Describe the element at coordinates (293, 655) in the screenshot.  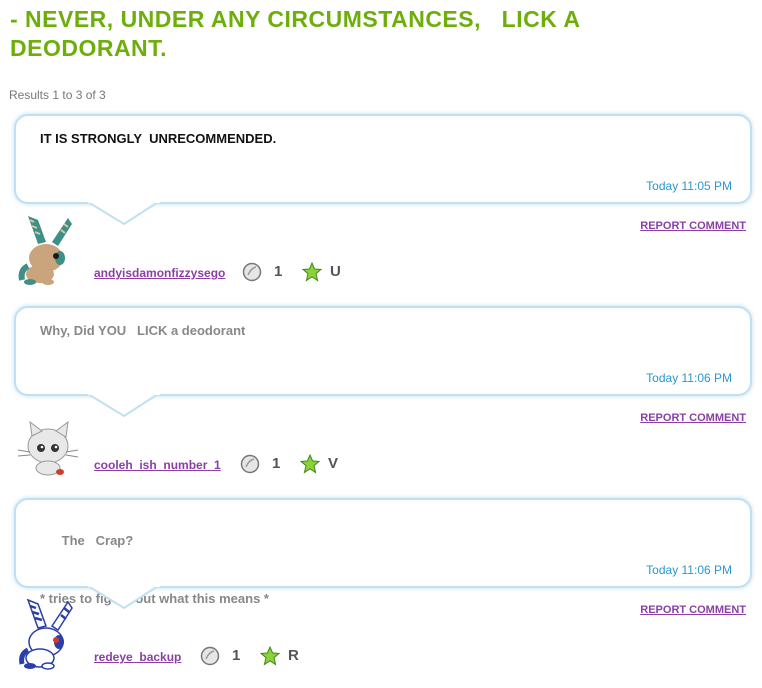
I see `star-letter: R` at that location.